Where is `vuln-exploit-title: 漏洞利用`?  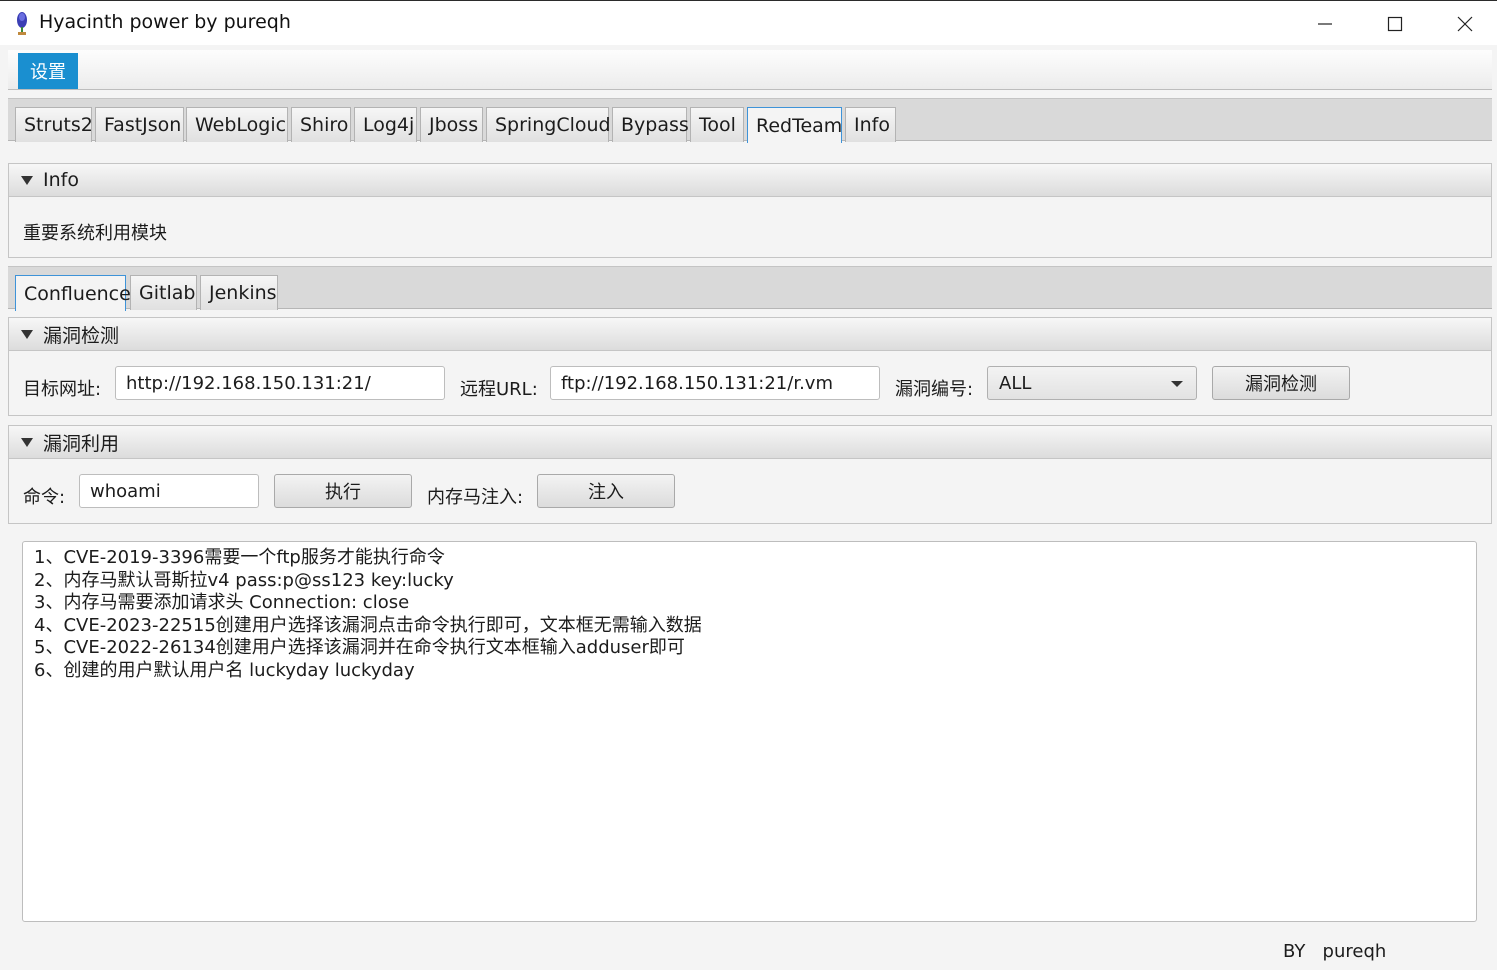
vuln-exploit-title: 漏洞利用 is located at coordinates (81, 443).